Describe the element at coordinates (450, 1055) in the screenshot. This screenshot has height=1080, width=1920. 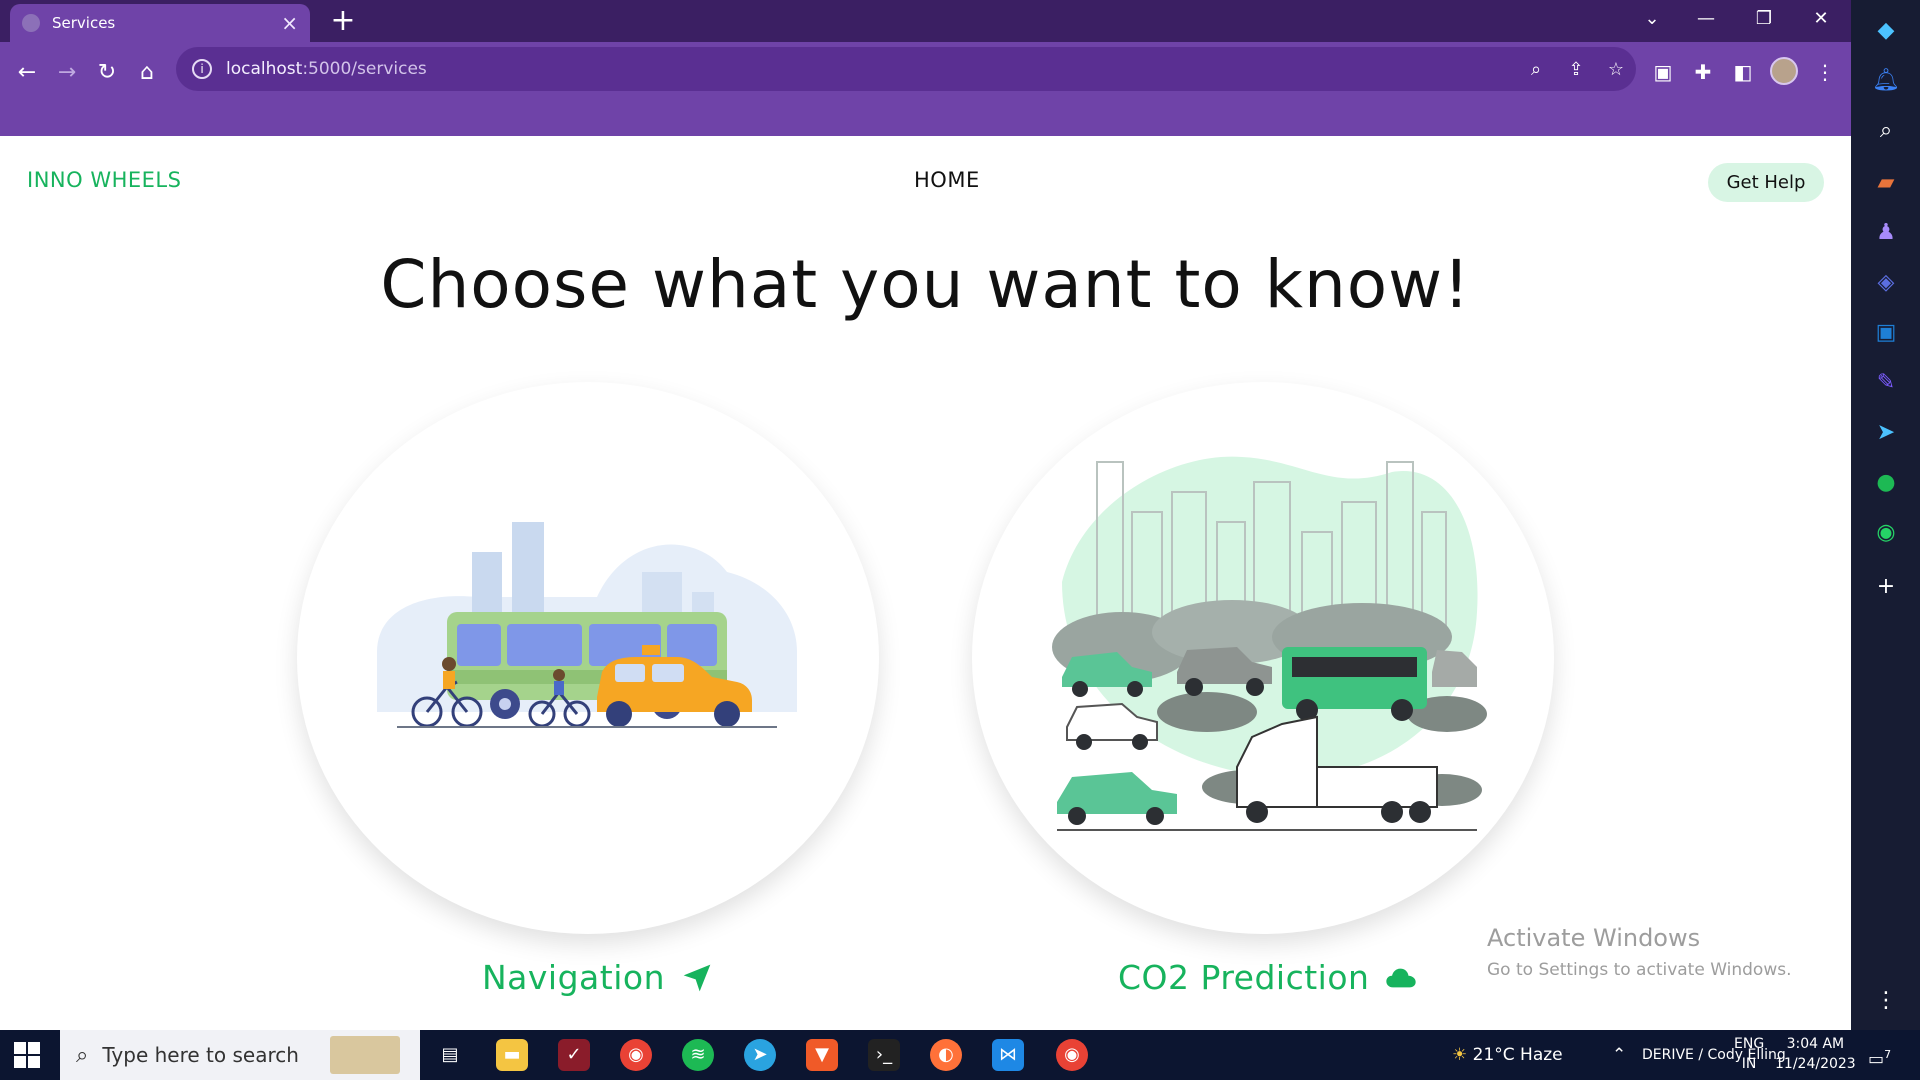
I see `task-view-icon: ▤` at that location.